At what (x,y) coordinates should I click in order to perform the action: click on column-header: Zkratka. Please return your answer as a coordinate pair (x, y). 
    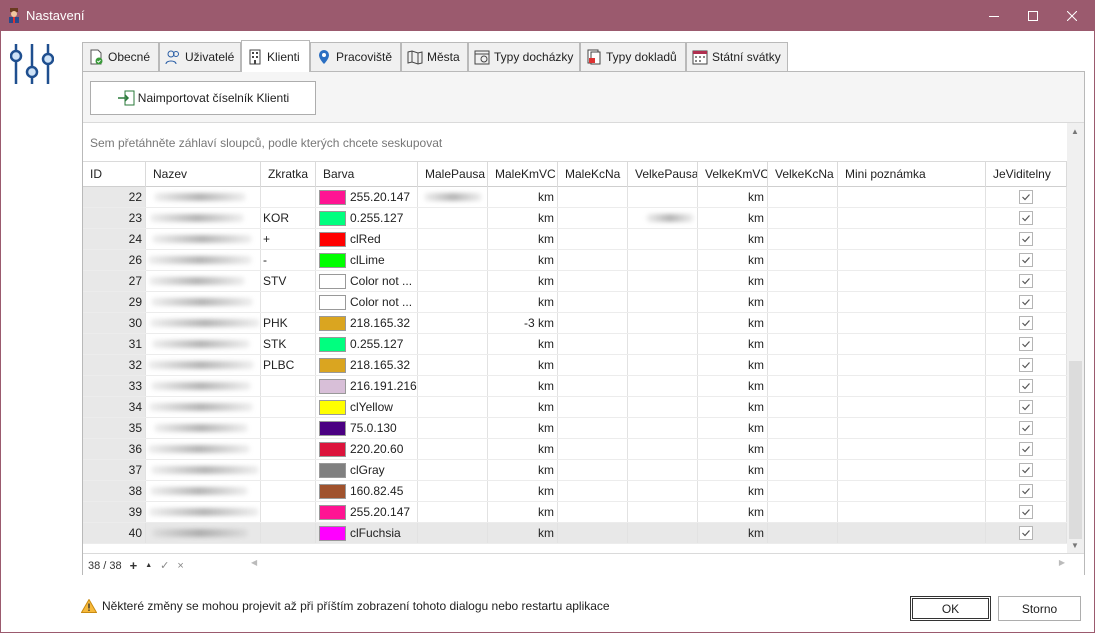
    Looking at the image, I should click on (288, 174).